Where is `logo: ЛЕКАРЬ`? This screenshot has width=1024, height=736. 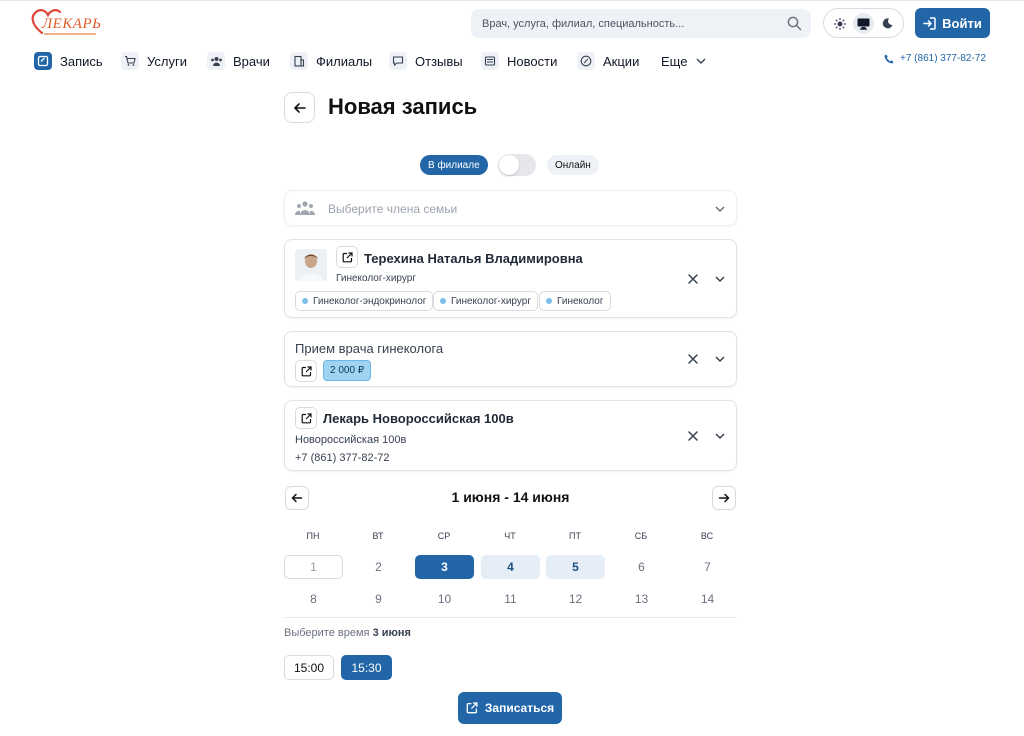
logo: ЛЕКАРЬ is located at coordinates (66, 22).